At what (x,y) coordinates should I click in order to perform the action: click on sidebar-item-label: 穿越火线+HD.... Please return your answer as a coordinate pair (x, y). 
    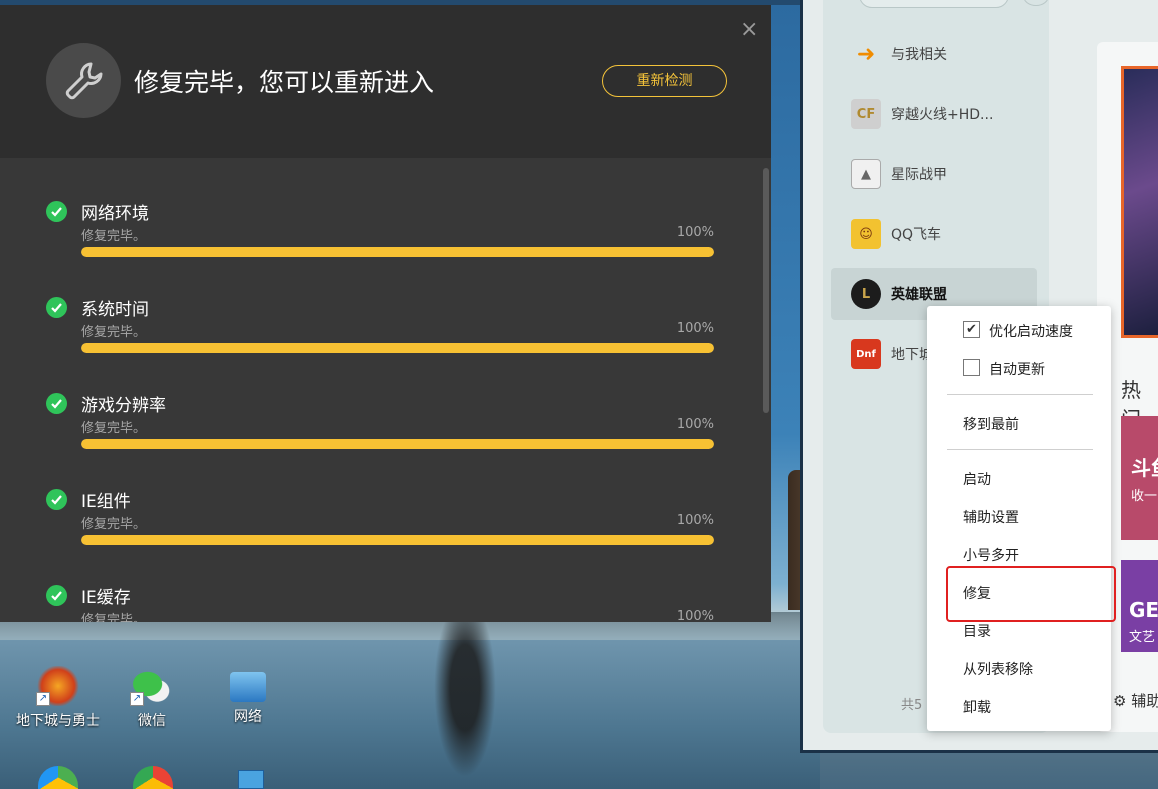
    Looking at the image, I should click on (942, 115).